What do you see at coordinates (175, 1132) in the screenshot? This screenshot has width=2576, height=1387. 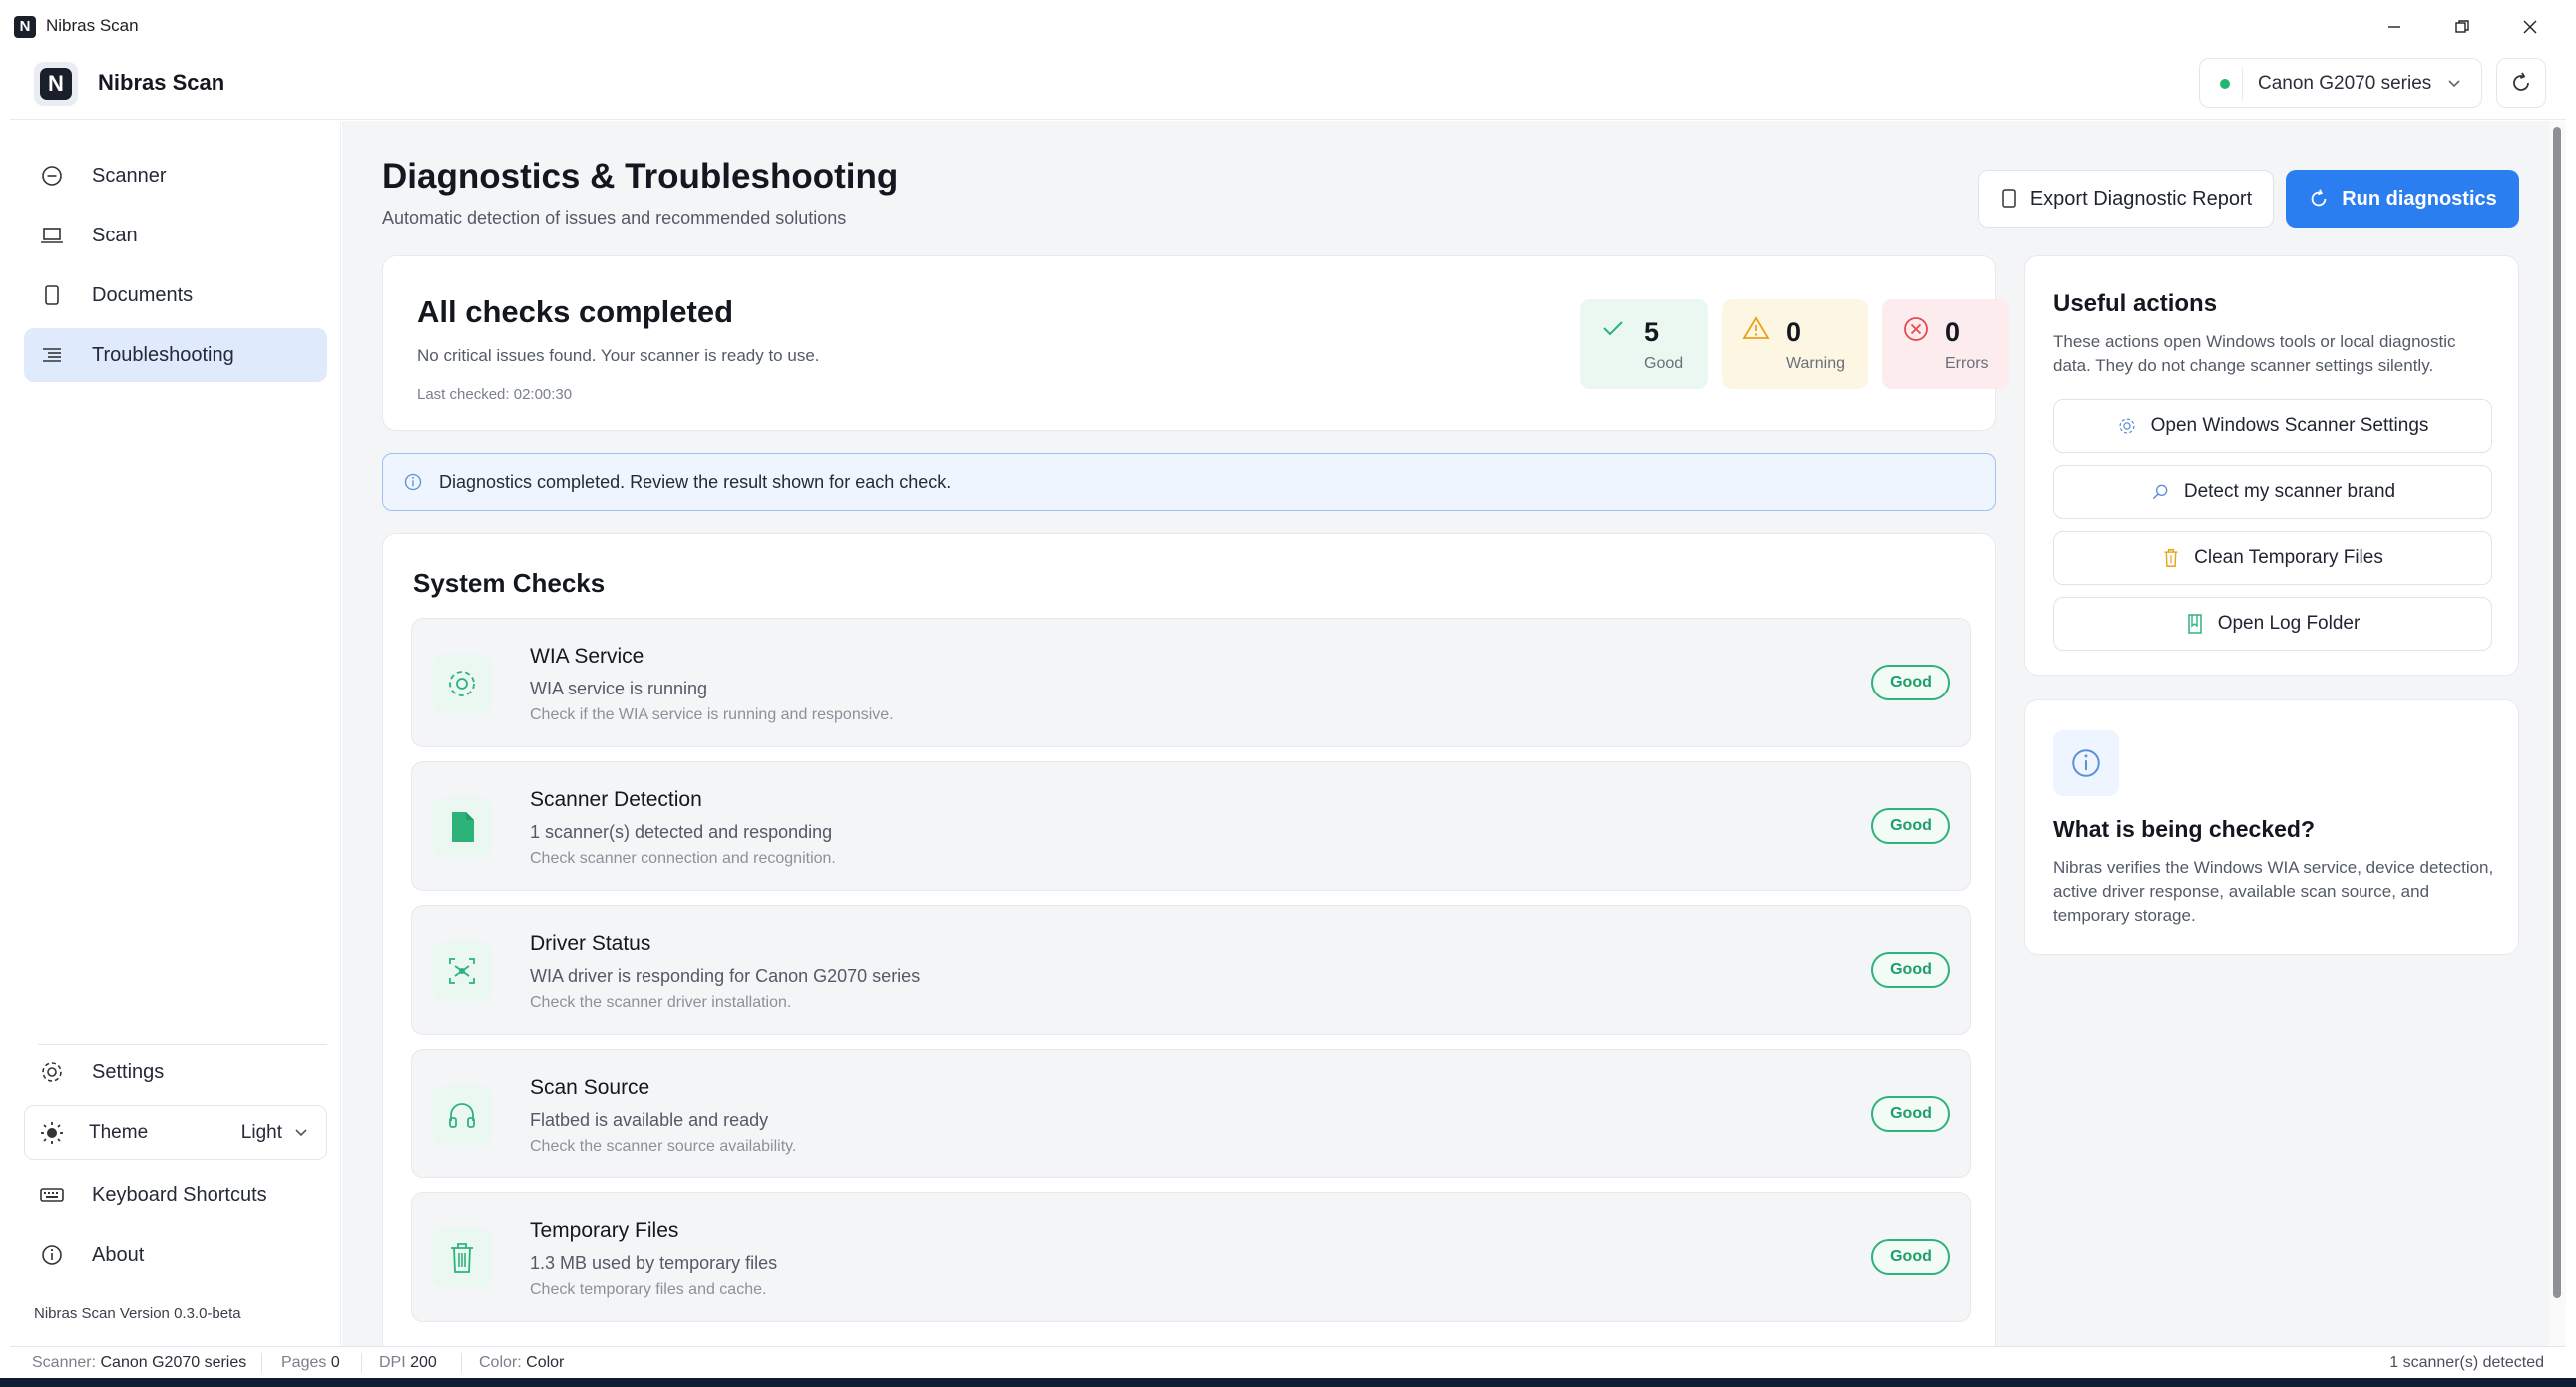 I see `theme-selector: Theme Light` at bounding box center [175, 1132].